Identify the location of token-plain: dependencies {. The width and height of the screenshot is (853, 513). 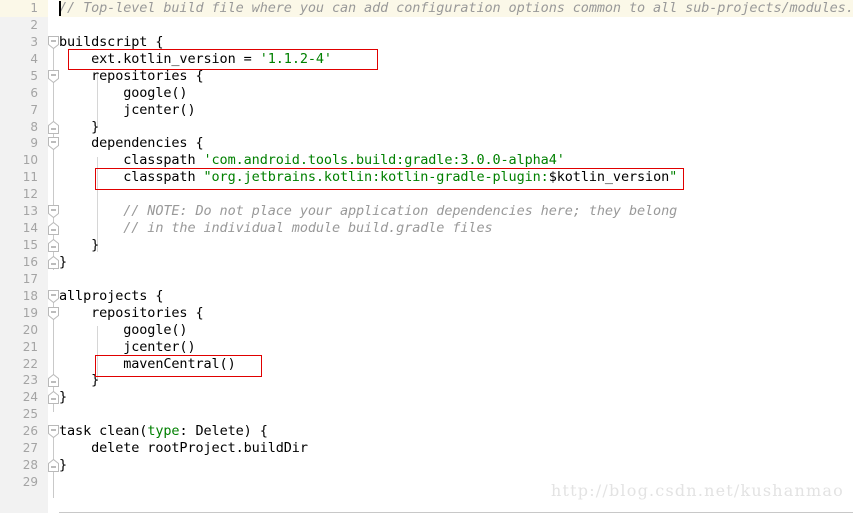
(131, 143).